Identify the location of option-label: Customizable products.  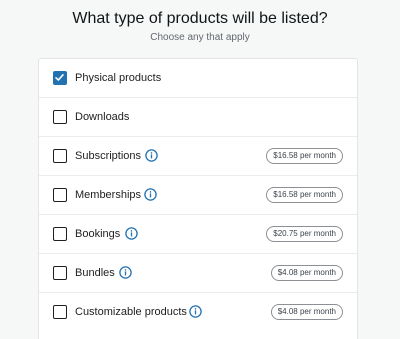
(131, 312).